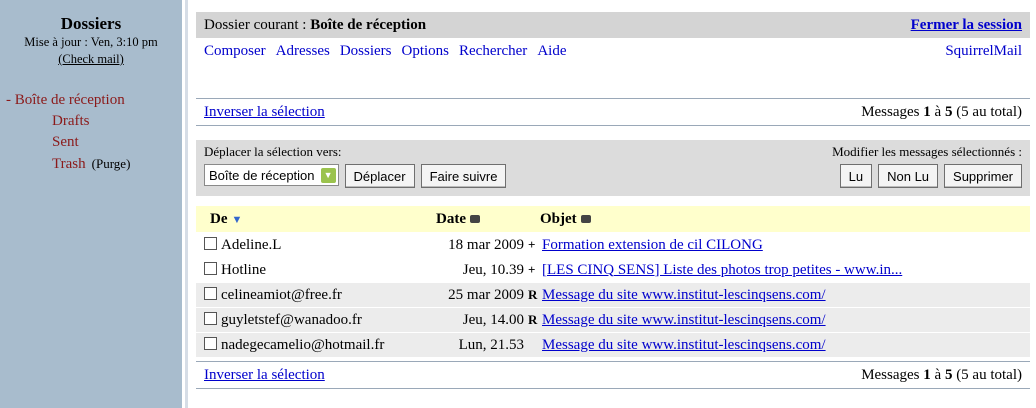  I want to click on folder-label: Boîte de réception, so click(69, 100).